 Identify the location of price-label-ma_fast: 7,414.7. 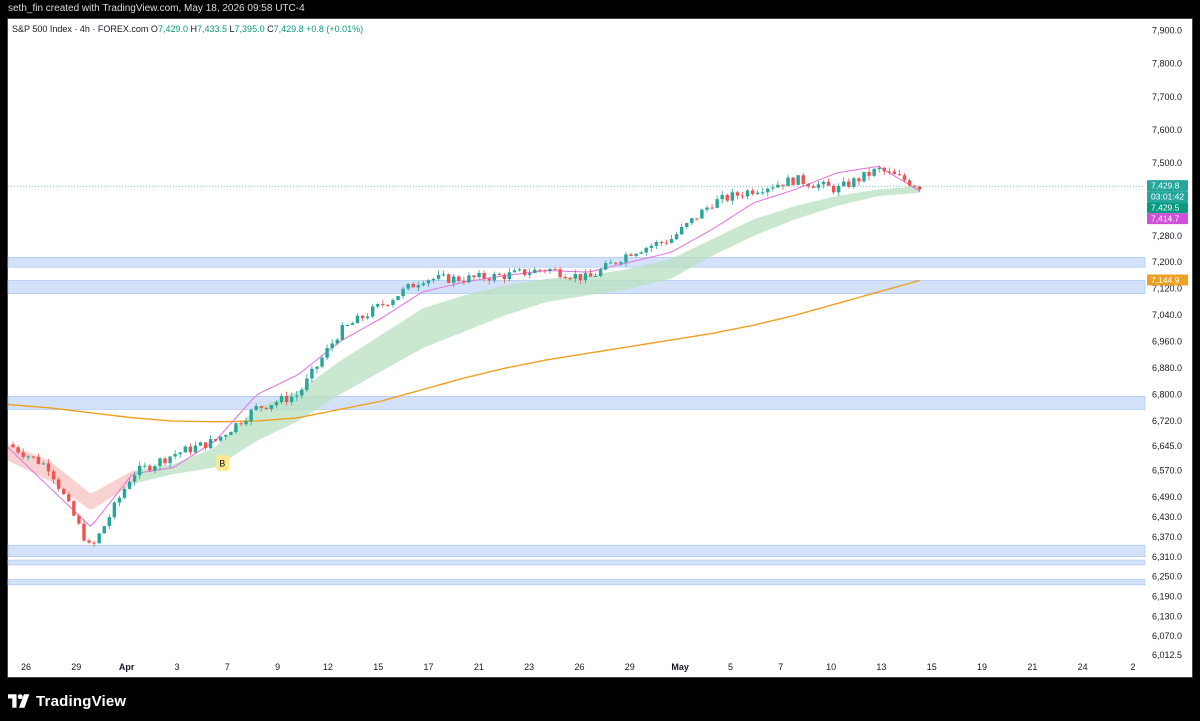
(1165, 219).